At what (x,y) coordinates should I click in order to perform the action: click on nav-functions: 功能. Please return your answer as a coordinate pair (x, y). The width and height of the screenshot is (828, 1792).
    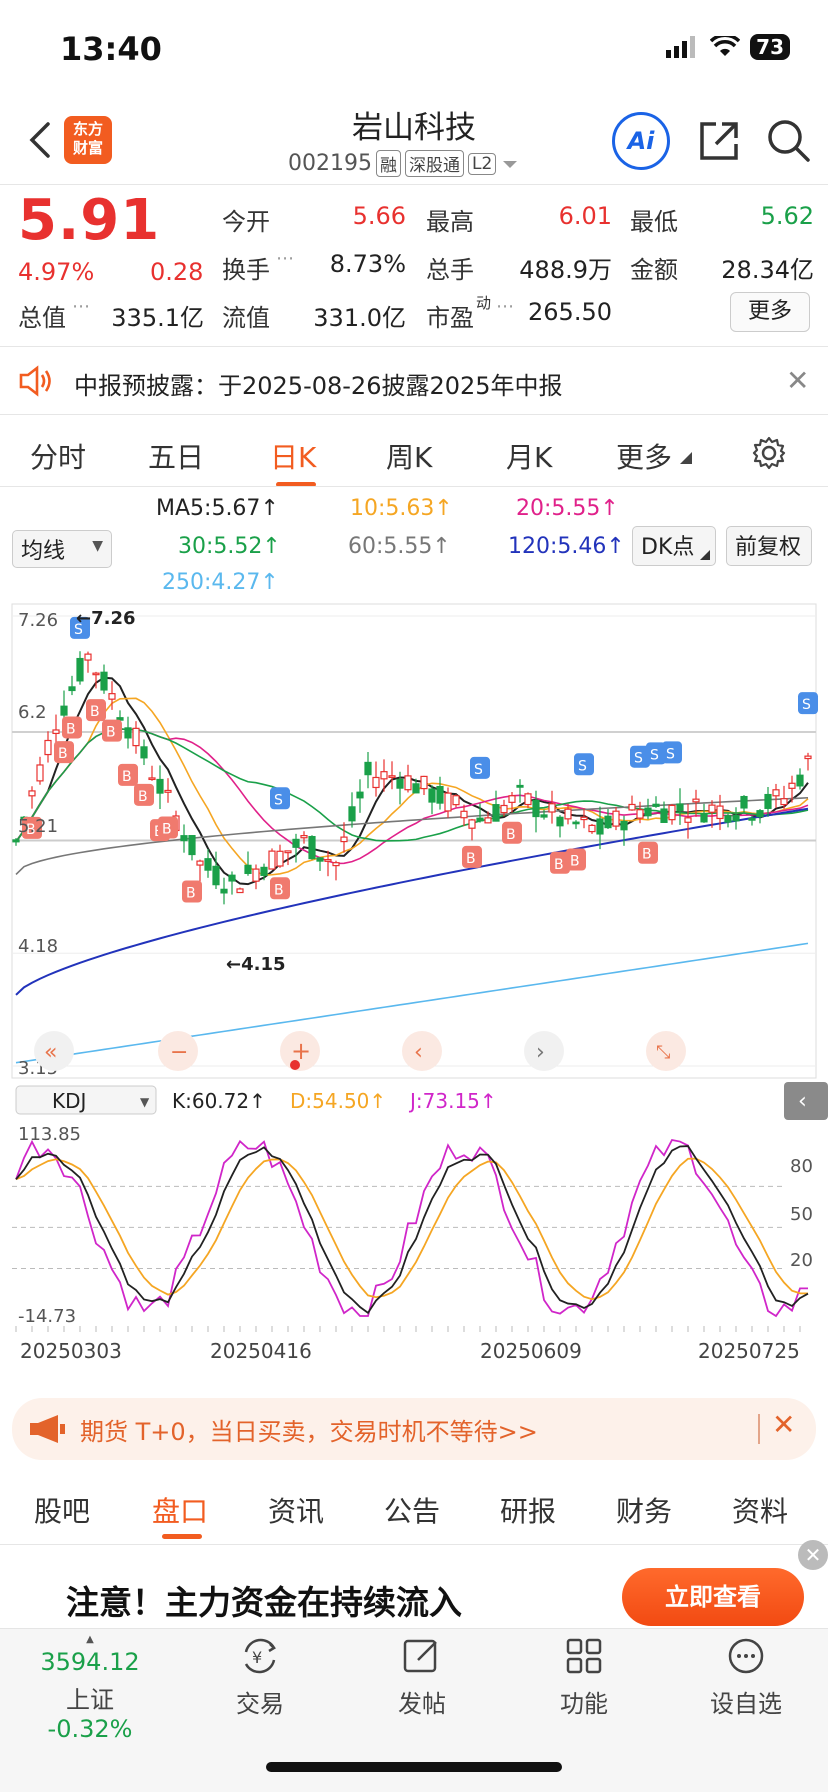
    Looking at the image, I should click on (584, 1677).